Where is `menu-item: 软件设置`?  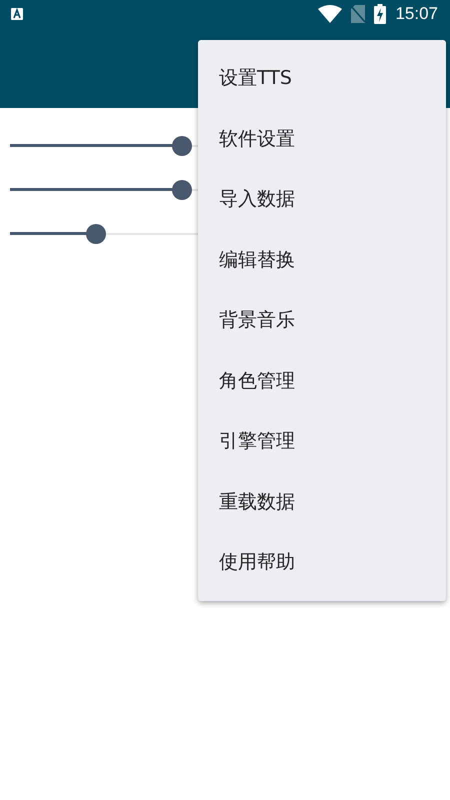
menu-item: 软件设置 is located at coordinates (322, 138).